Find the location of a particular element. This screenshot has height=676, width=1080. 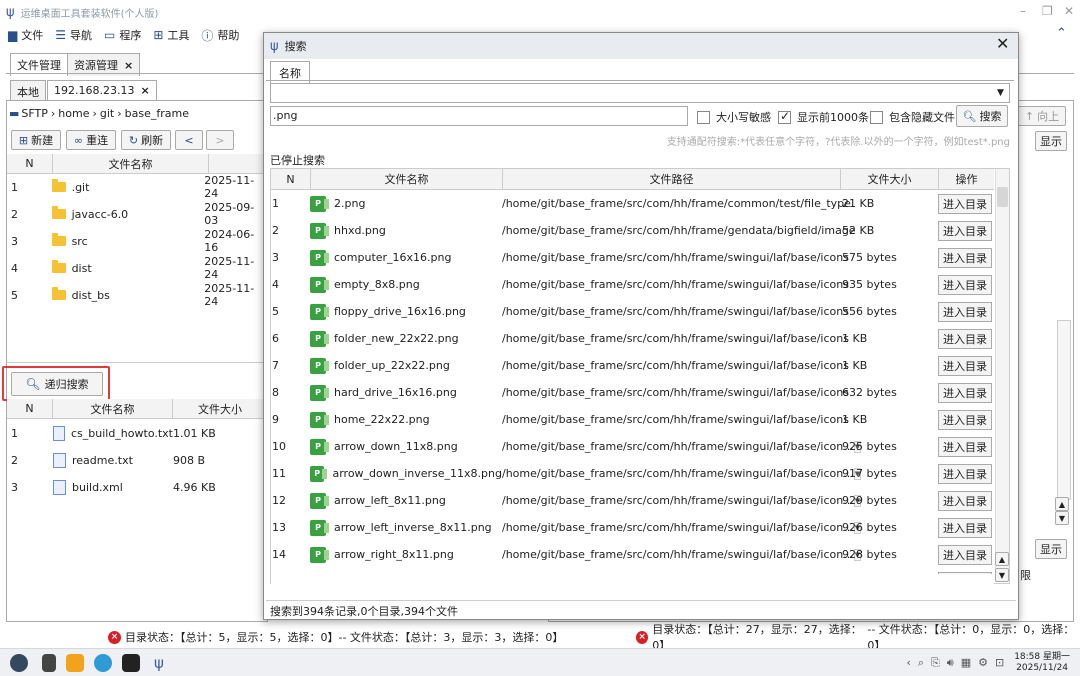

up-button: ↑ 向上 is located at coordinates (1042, 116).